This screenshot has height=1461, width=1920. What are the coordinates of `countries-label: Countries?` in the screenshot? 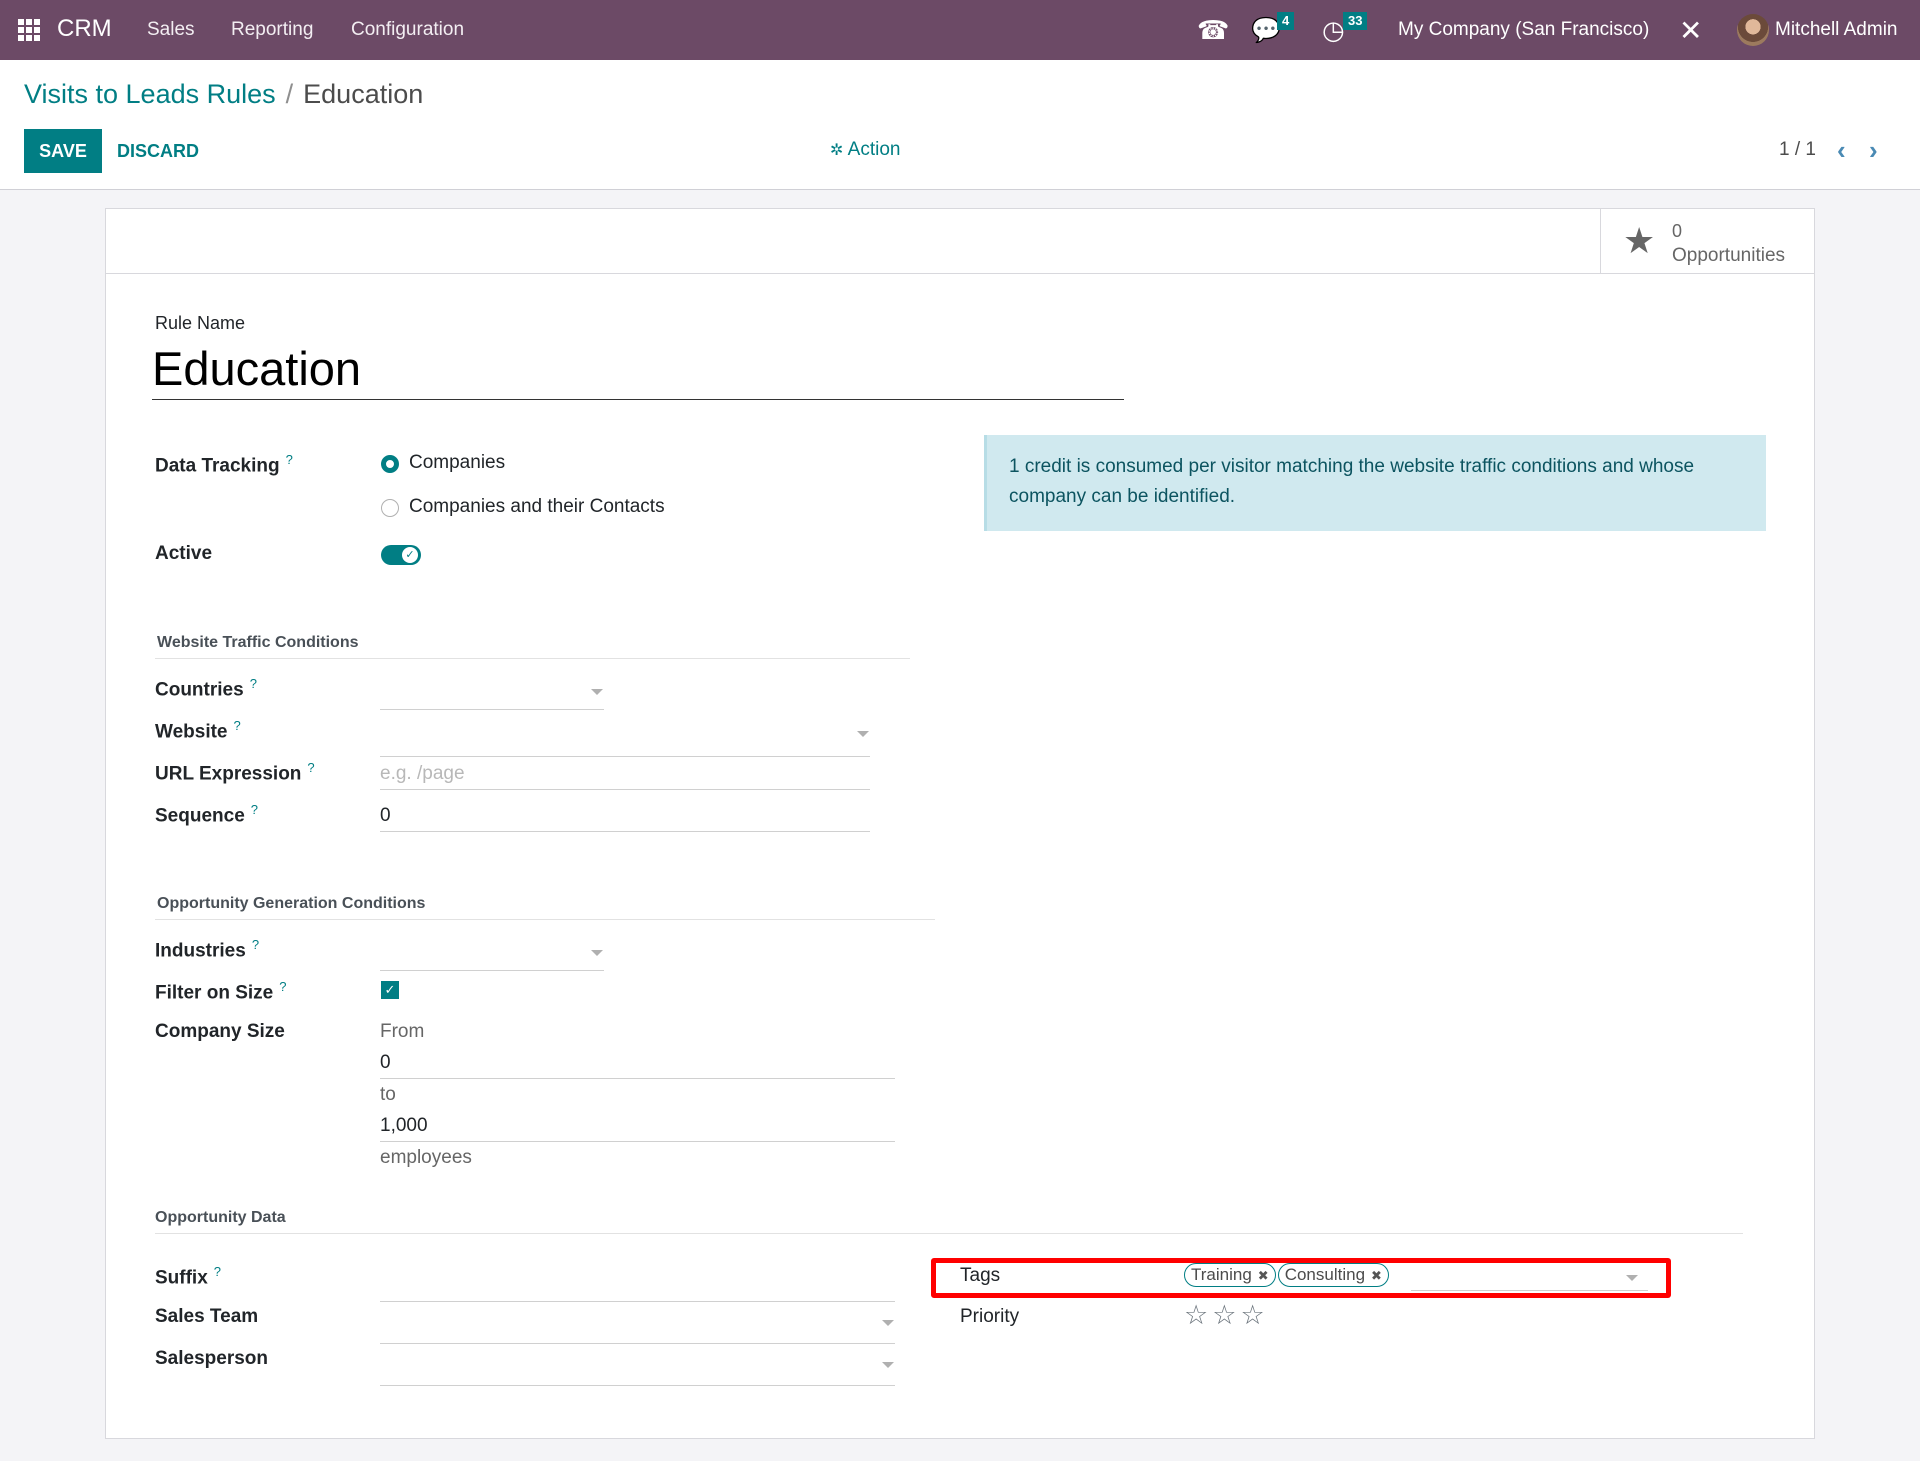 It's located at (206, 688).